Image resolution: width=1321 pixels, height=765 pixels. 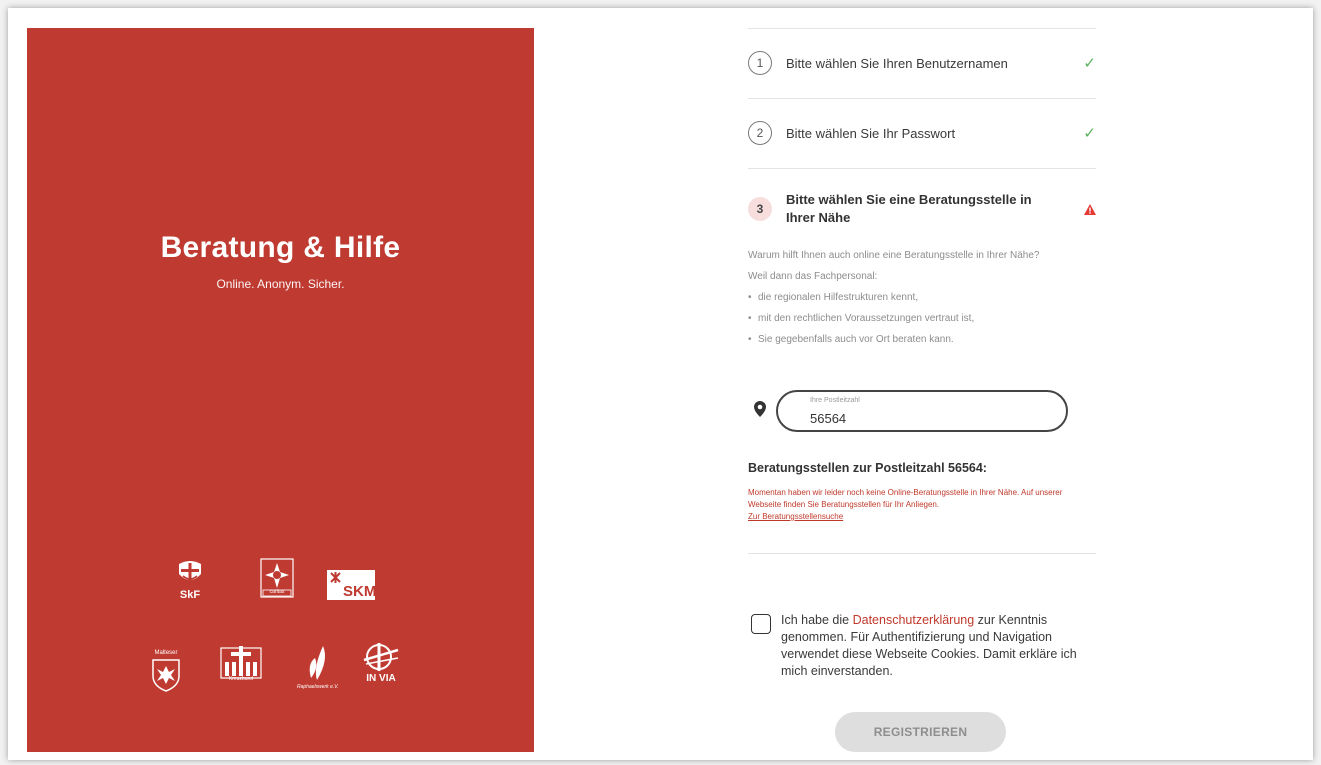 I want to click on info-intro: Weil dann das Fachpersonal:, so click(x=813, y=276).